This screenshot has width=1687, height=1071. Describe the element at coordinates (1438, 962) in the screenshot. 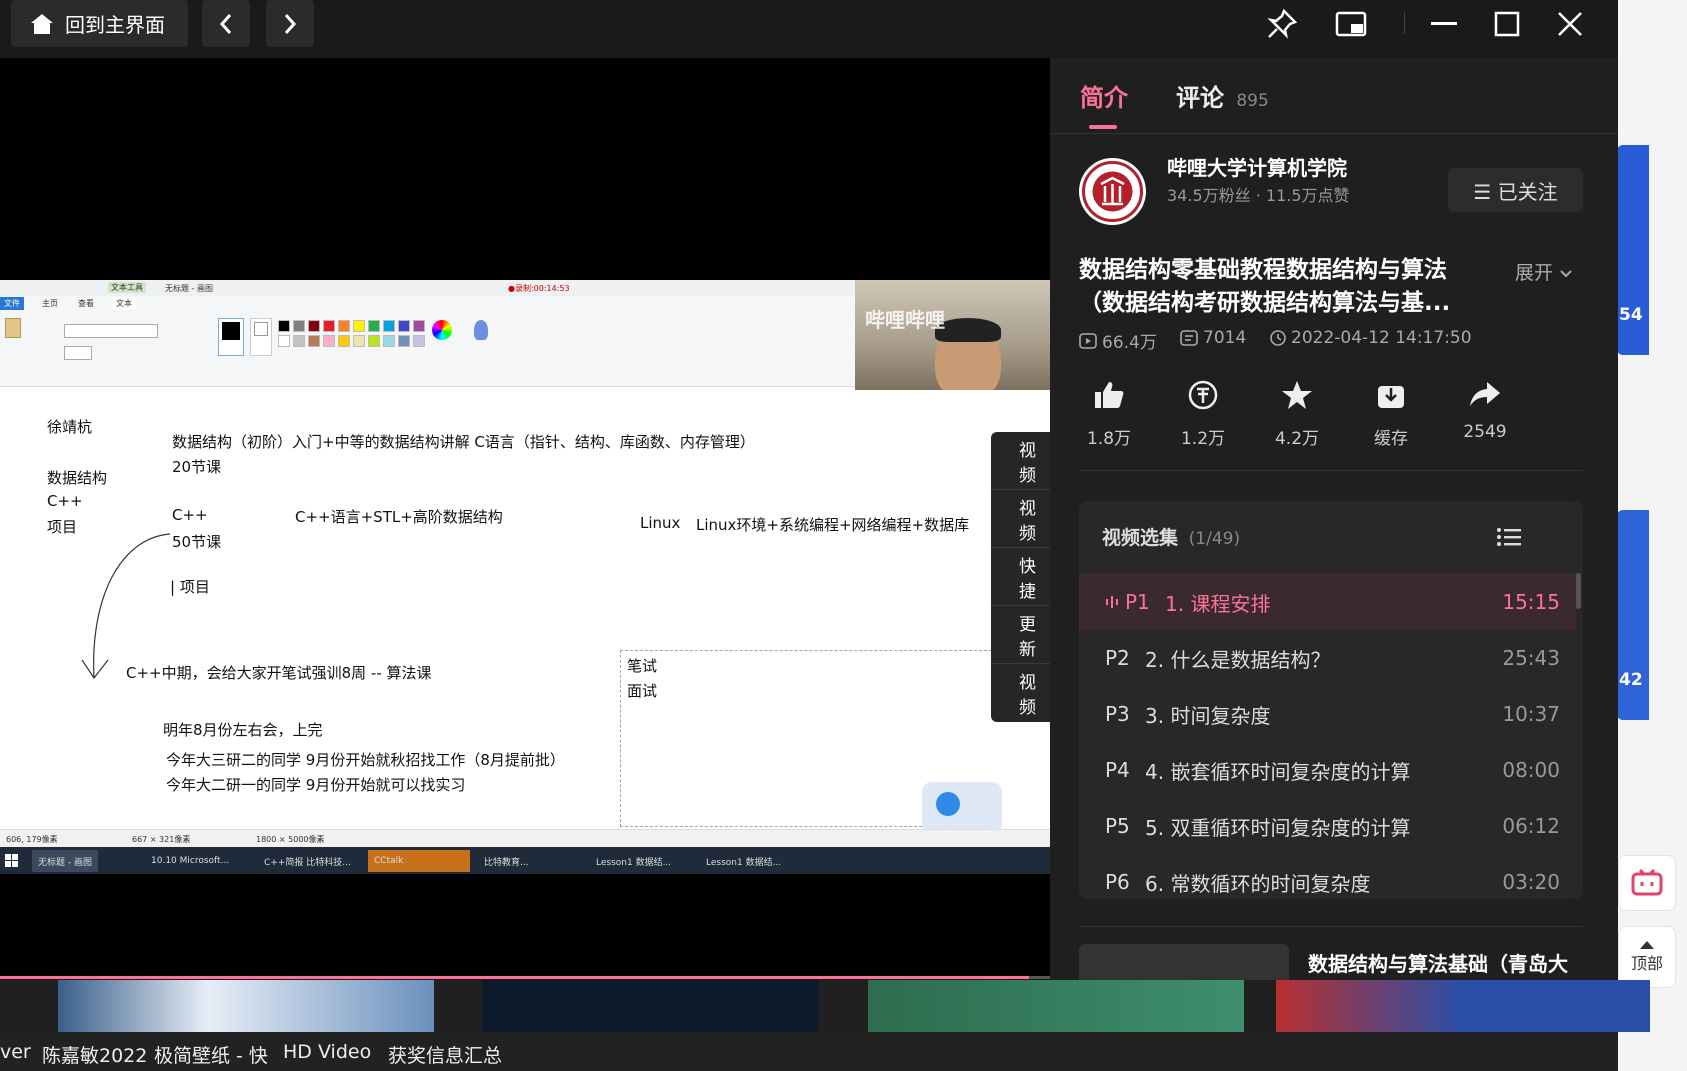

I see `recommend-video-title: 数据结构与算法基础（青岛大` at that location.